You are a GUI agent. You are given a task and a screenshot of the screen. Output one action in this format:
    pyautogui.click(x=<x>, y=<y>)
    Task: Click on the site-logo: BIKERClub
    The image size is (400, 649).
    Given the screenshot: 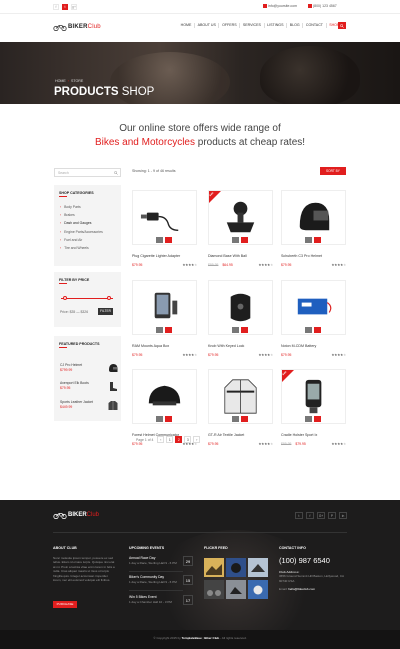 What is the action you would take?
    pyautogui.click(x=77, y=27)
    